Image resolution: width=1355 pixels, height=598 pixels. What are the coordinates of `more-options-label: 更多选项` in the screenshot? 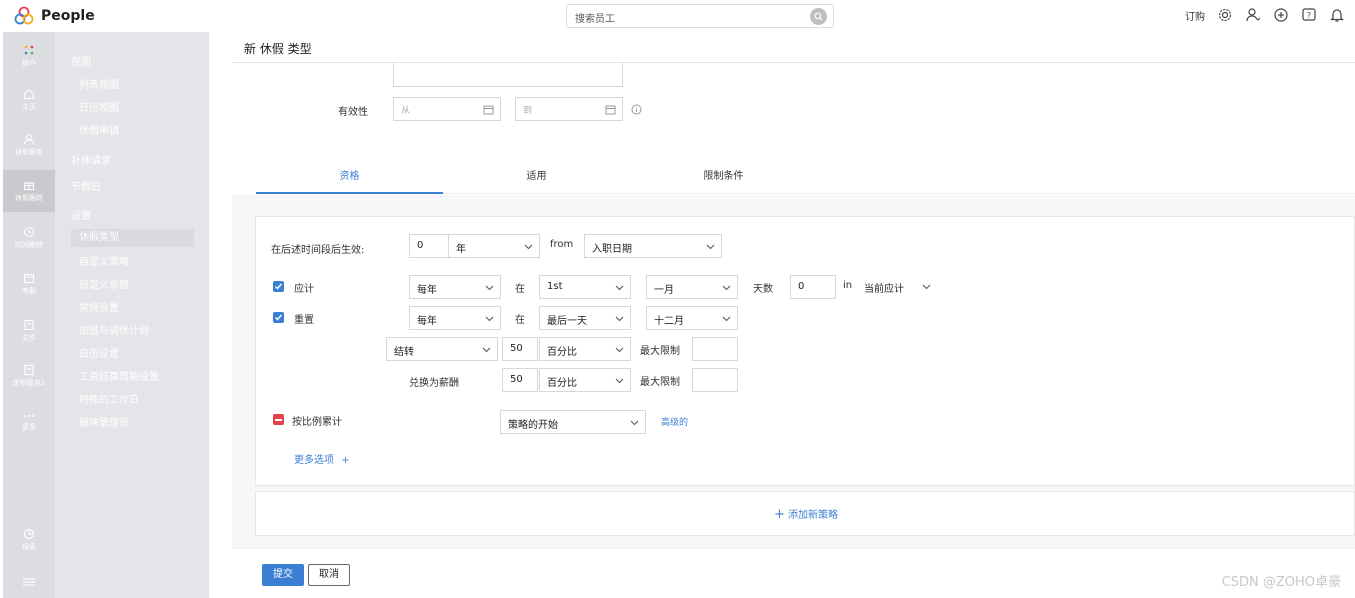 It's located at (314, 460).